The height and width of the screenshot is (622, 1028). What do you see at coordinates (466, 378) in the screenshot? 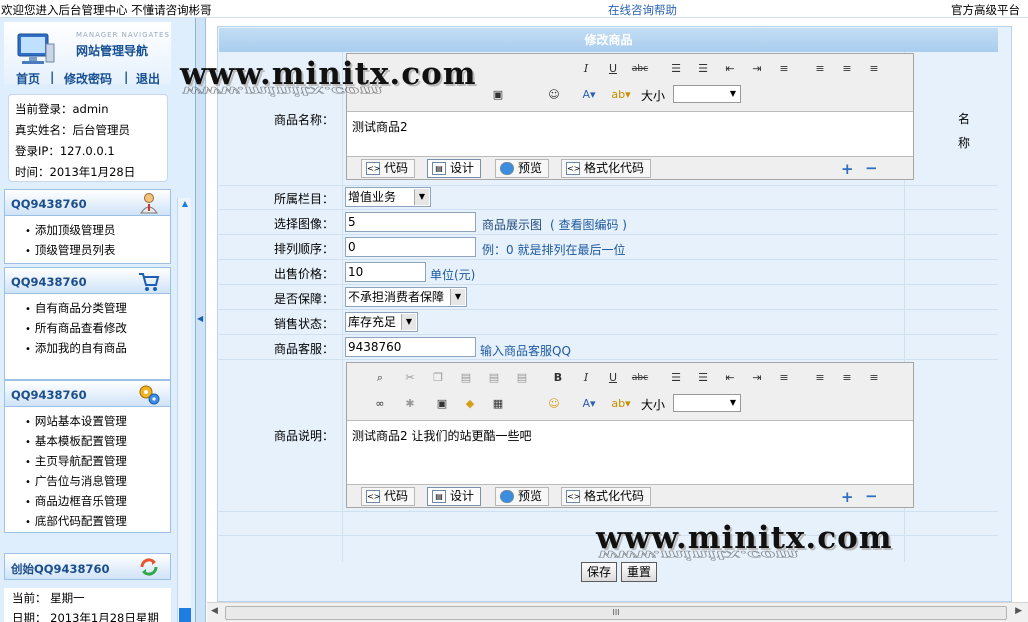
I see `paste-icon: ▤` at bounding box center [466, 378].